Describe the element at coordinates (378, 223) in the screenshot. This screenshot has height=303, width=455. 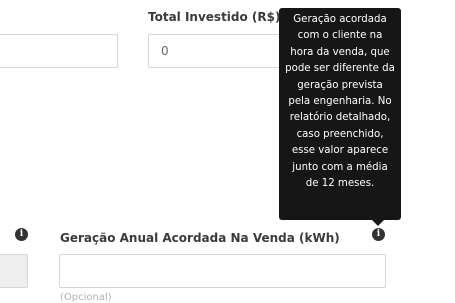
I see `tooltip-arrow` at that location.